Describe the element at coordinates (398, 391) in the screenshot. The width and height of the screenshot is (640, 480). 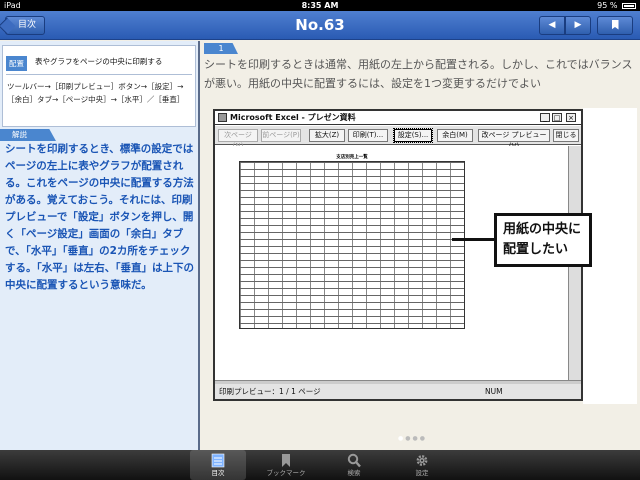
I see `excel-status-bar: 印刷プレビュー：1 / 1 ページ NUM` at that location.